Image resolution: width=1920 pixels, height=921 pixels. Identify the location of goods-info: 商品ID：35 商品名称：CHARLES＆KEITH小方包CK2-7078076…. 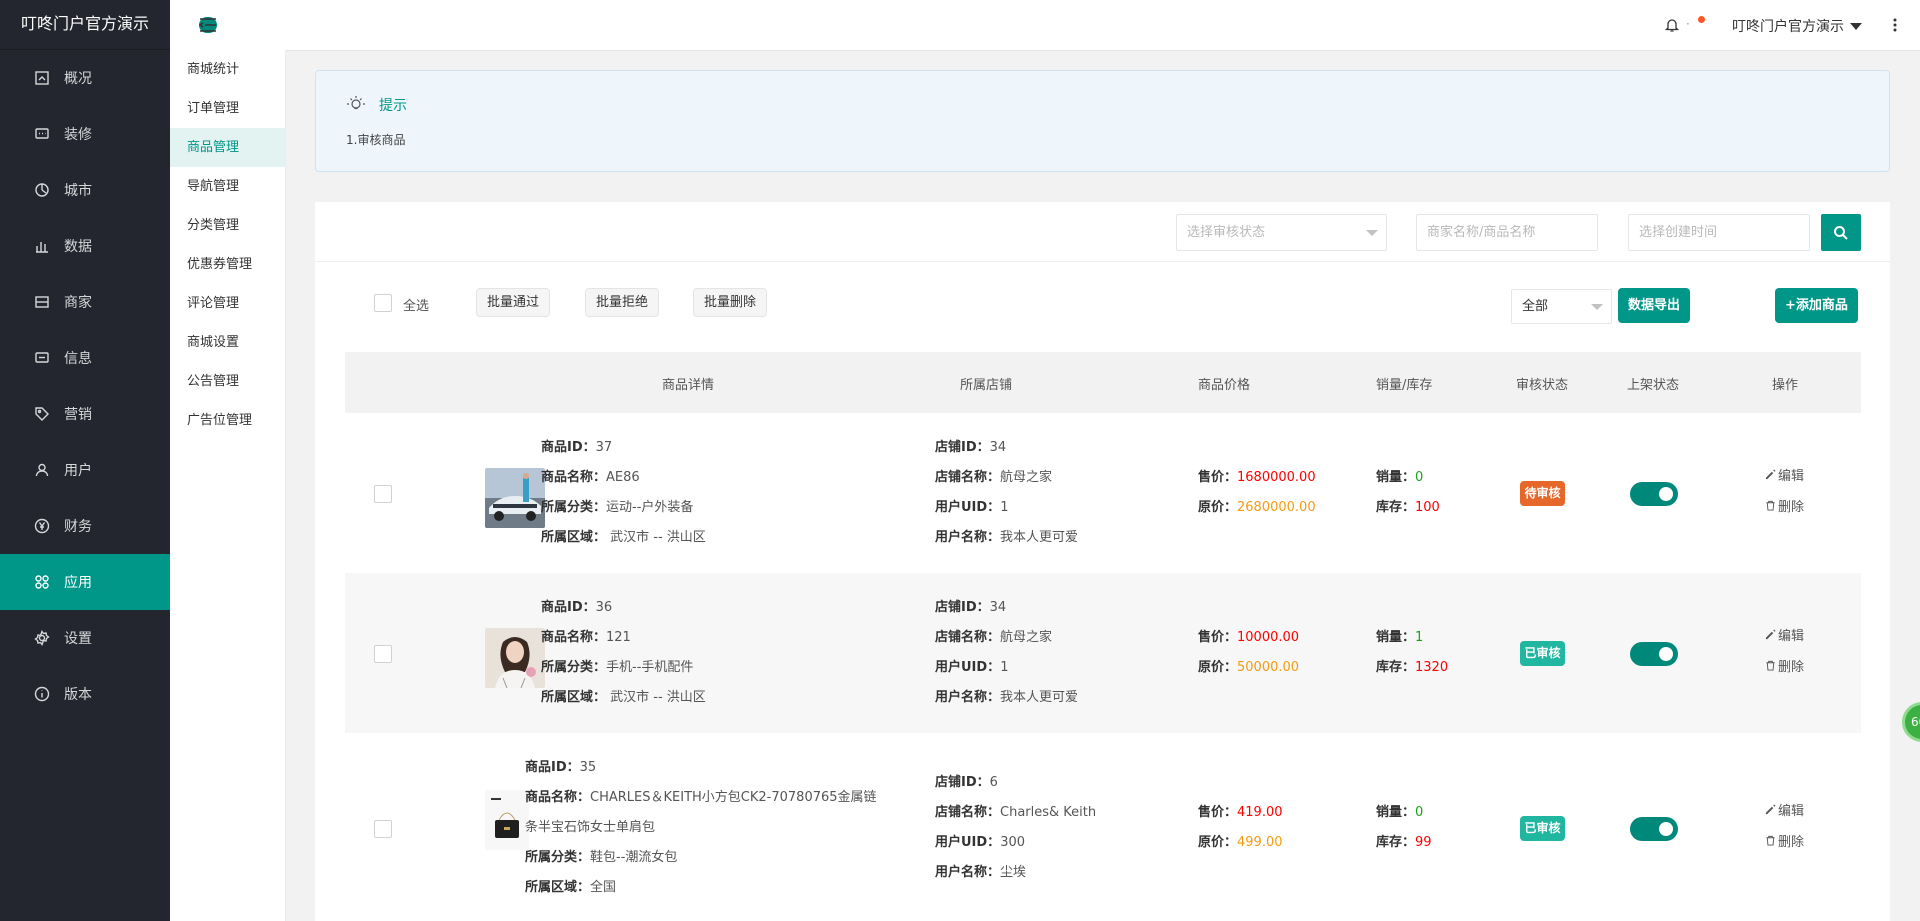
(701, 828).